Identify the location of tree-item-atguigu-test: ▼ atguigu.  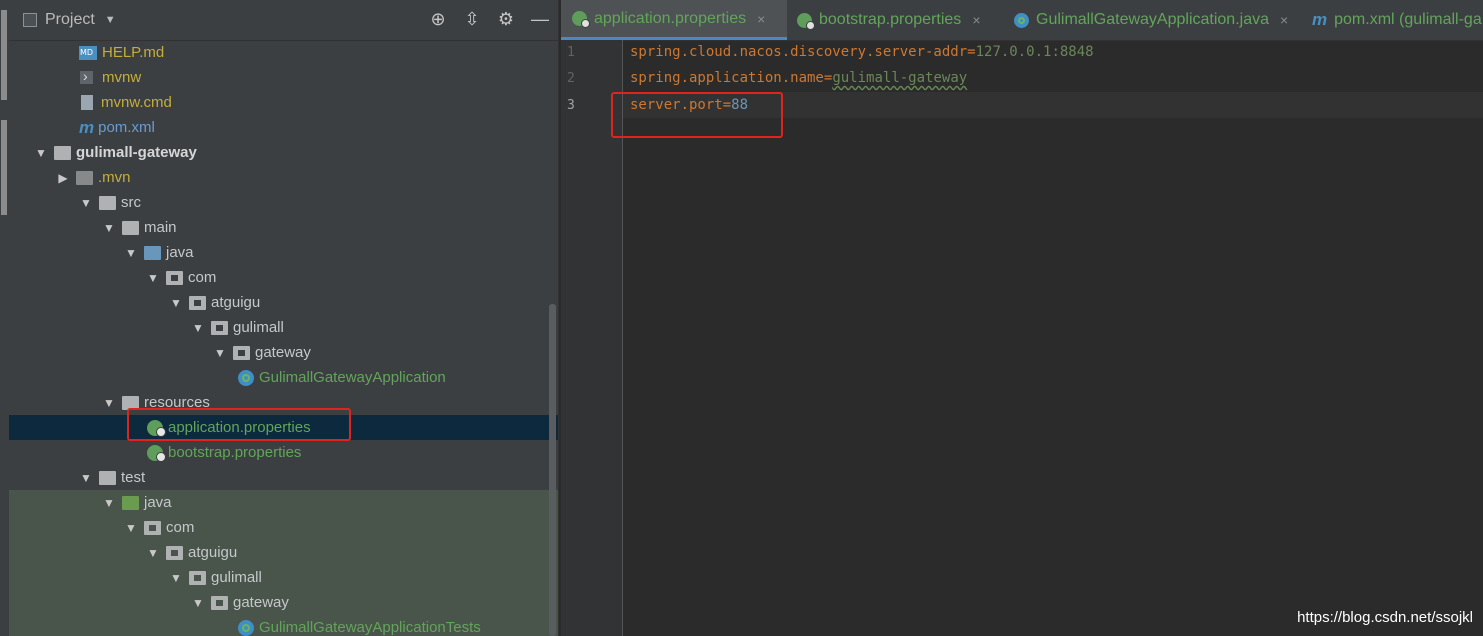
(283, 552).